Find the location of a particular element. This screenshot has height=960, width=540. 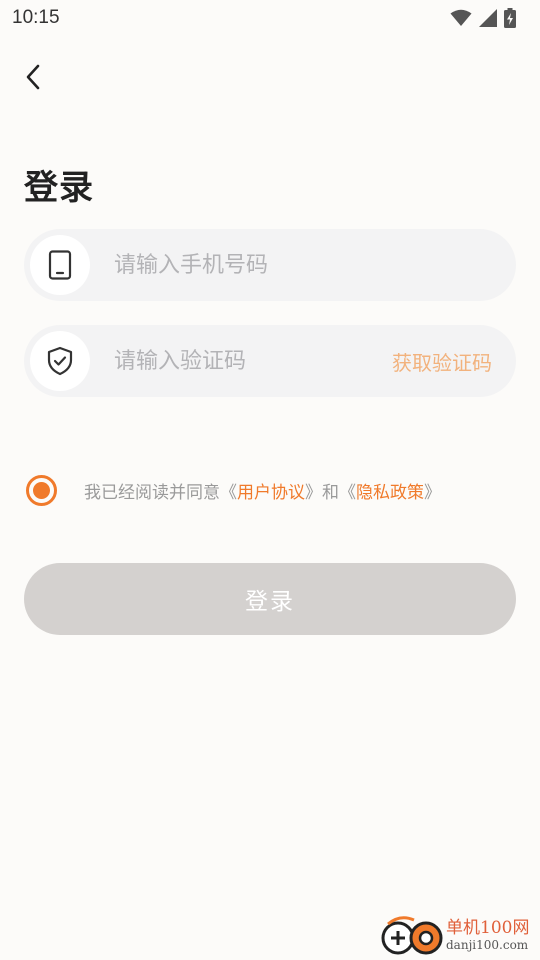

watermark: 单机100网 danji100.com is located at coordinates (460, 935).